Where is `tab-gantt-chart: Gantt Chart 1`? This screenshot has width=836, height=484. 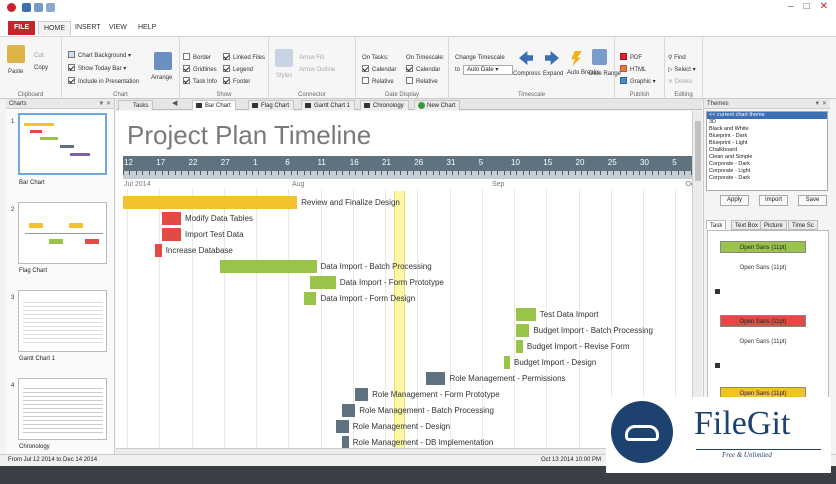
tab-gantt-chart: Gantt Chart 1 is located at coordinates (328, 105).